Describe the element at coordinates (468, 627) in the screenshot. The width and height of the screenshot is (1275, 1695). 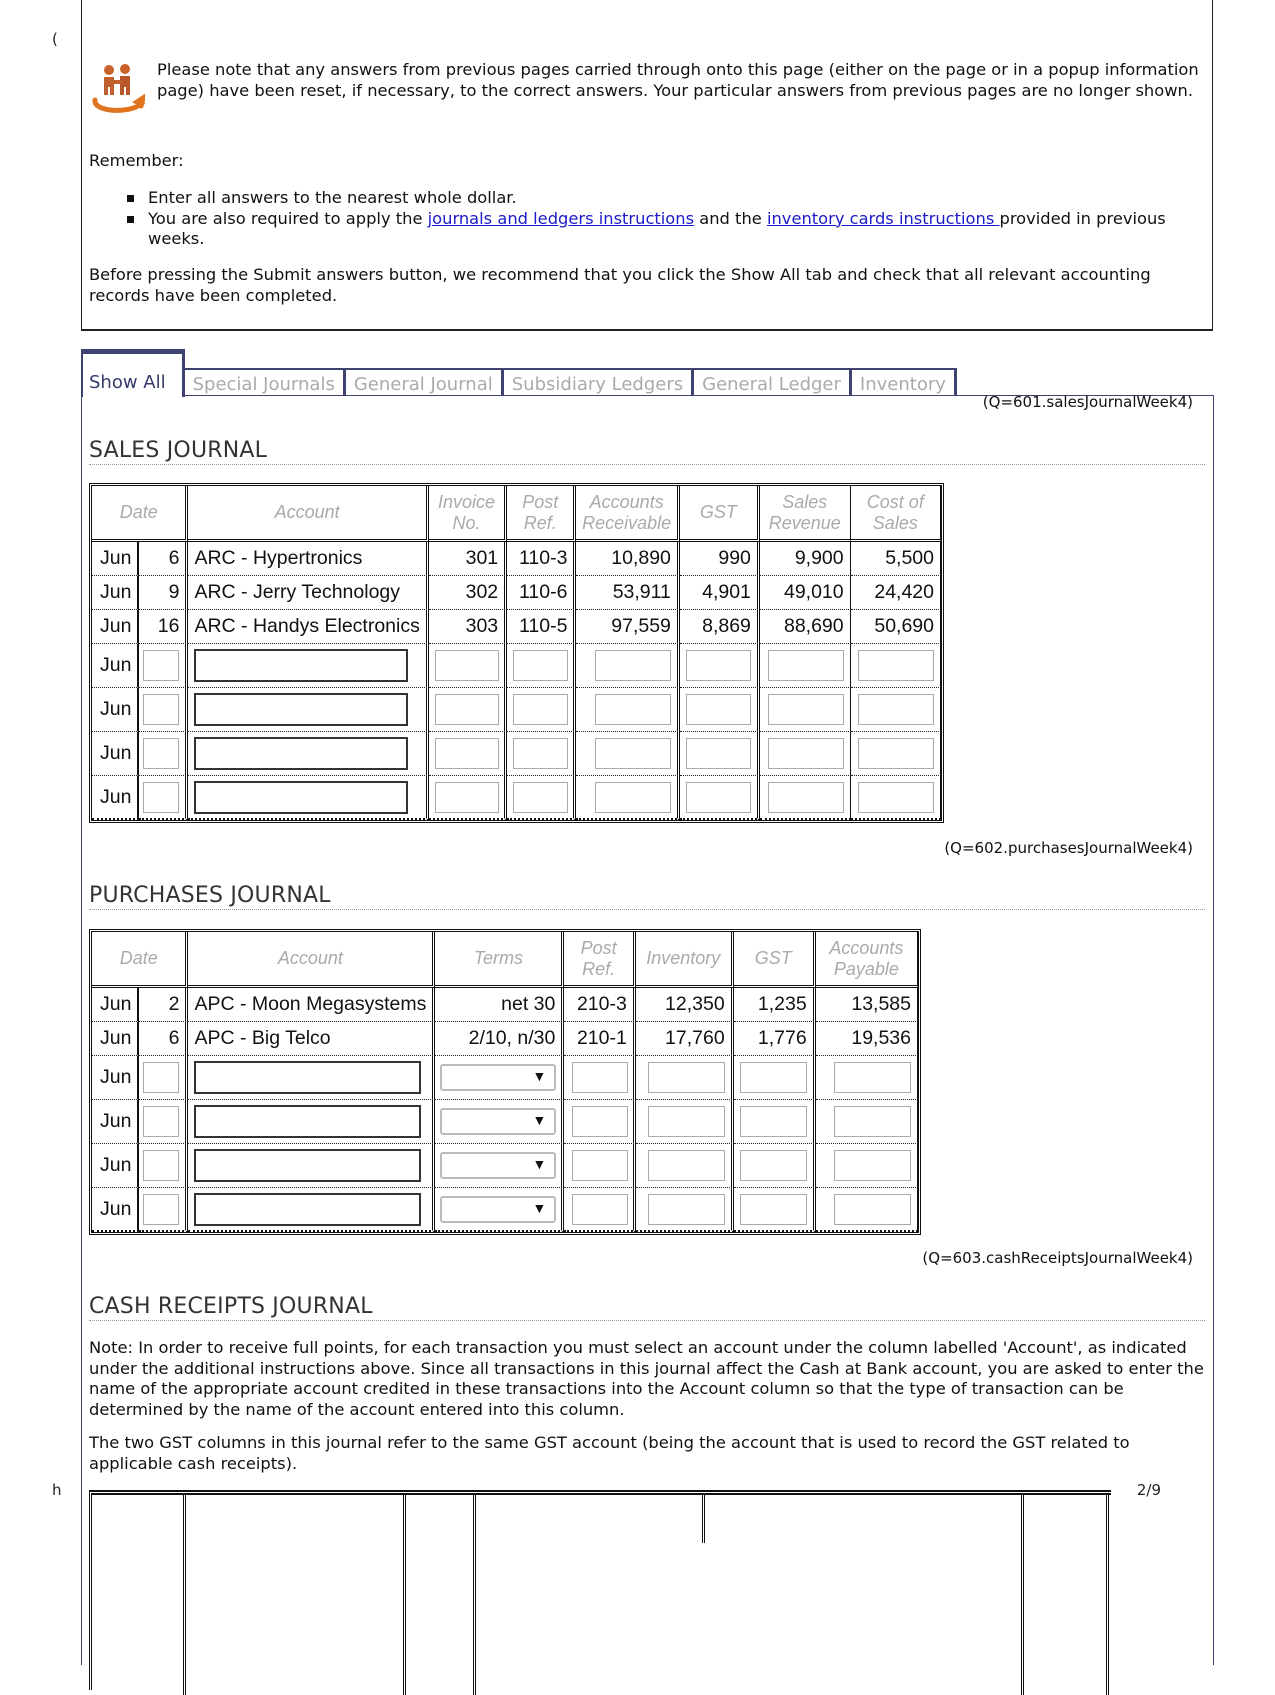
I see `cell-invoice: 303` at that location.